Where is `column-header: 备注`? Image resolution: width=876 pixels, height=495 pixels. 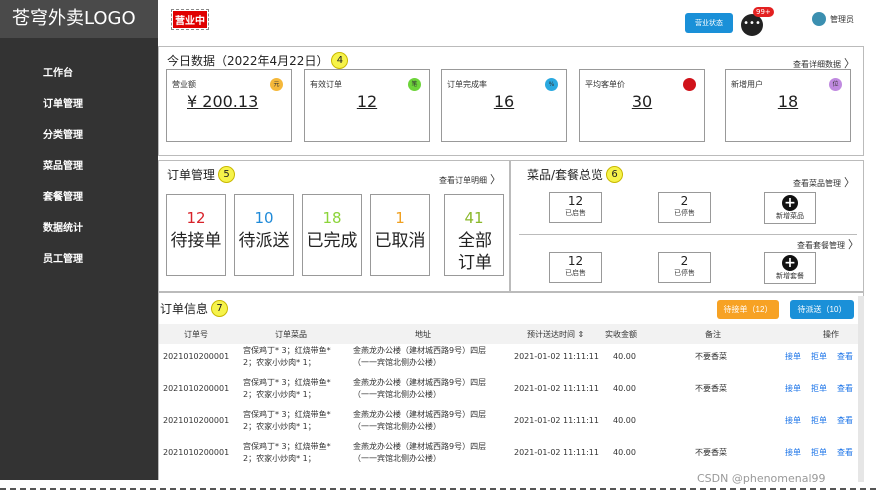 column-header: 备注 is located at coordinates (713, 334).